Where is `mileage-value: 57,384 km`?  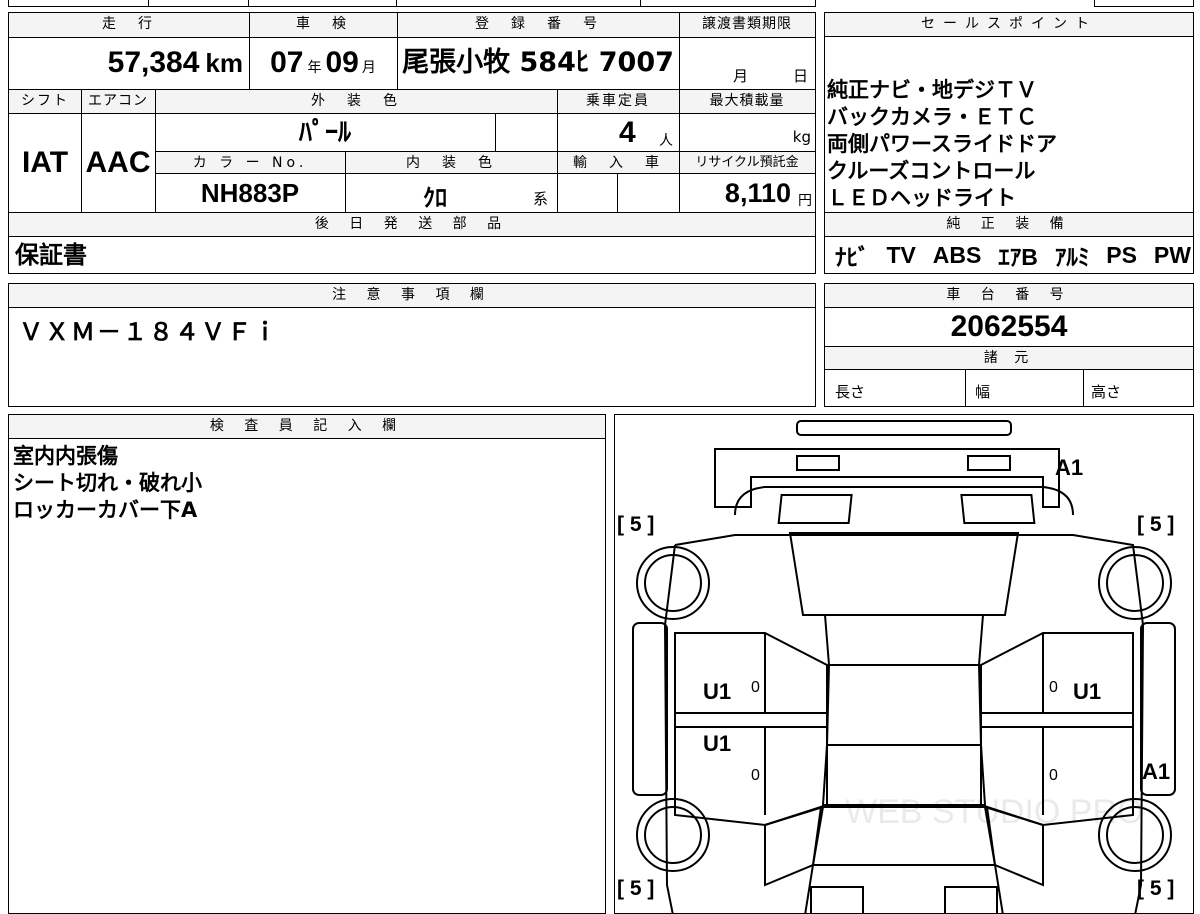
mileage-value: 57,384 km is located at coordinates (129, 63).